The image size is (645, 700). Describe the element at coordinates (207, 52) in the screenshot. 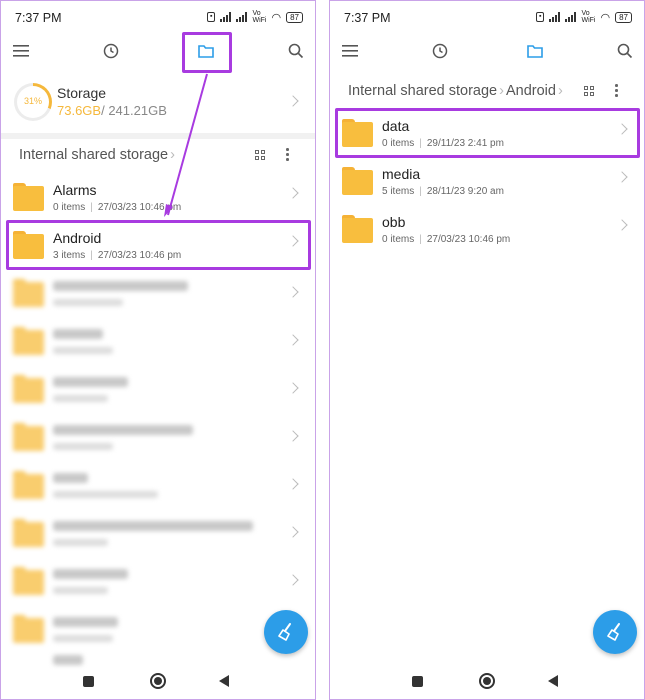

I see `folder-tab-highlight` at that location.